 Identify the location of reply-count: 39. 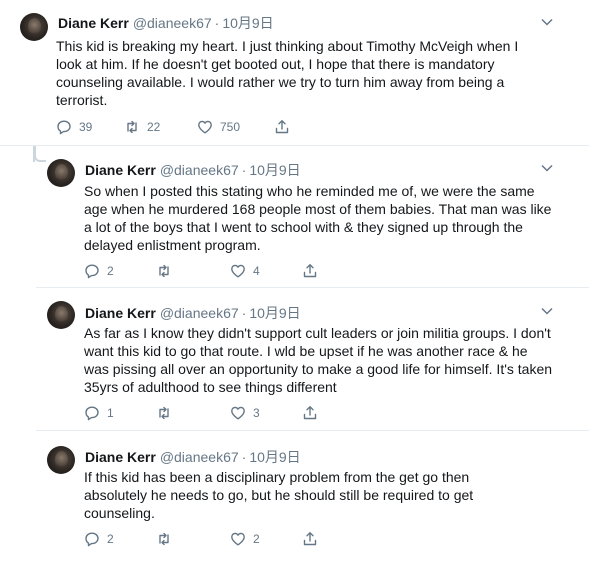
(86, 127).